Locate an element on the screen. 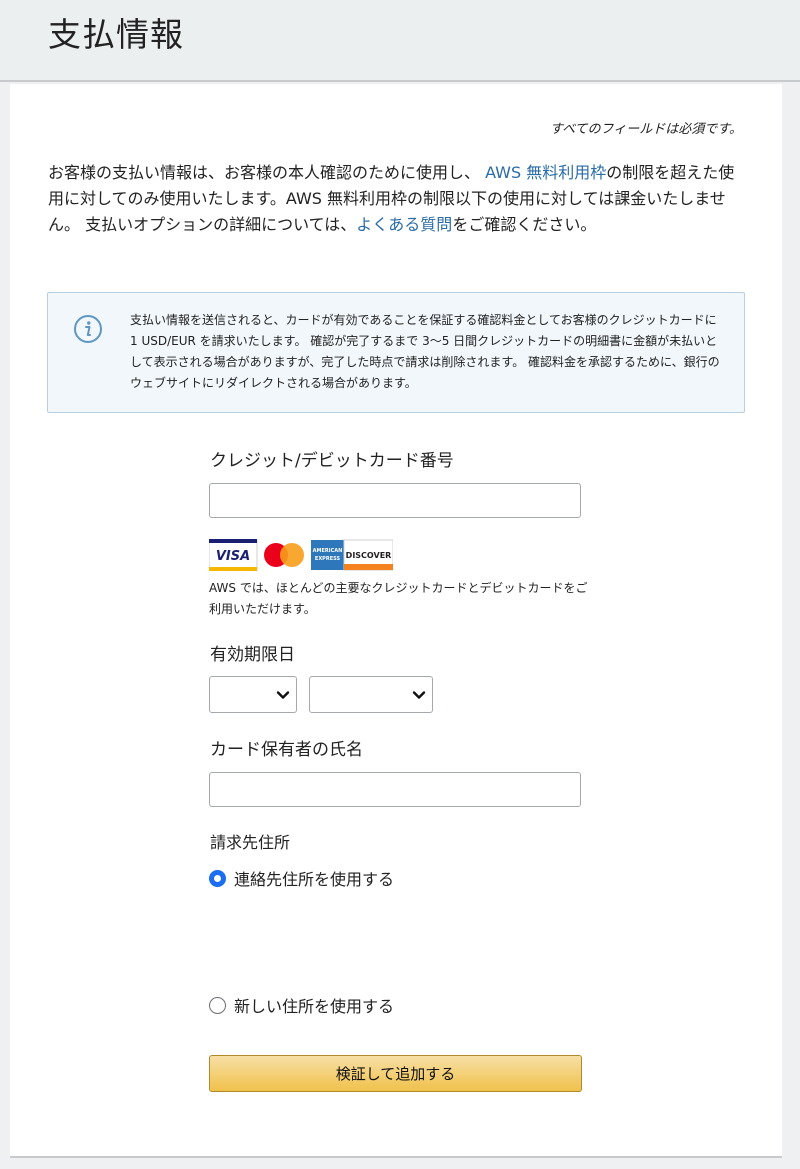 This screenshot has height=1169, width=800. amex-logo-text-2: EXPRESS is located at coordinates (328, 559).